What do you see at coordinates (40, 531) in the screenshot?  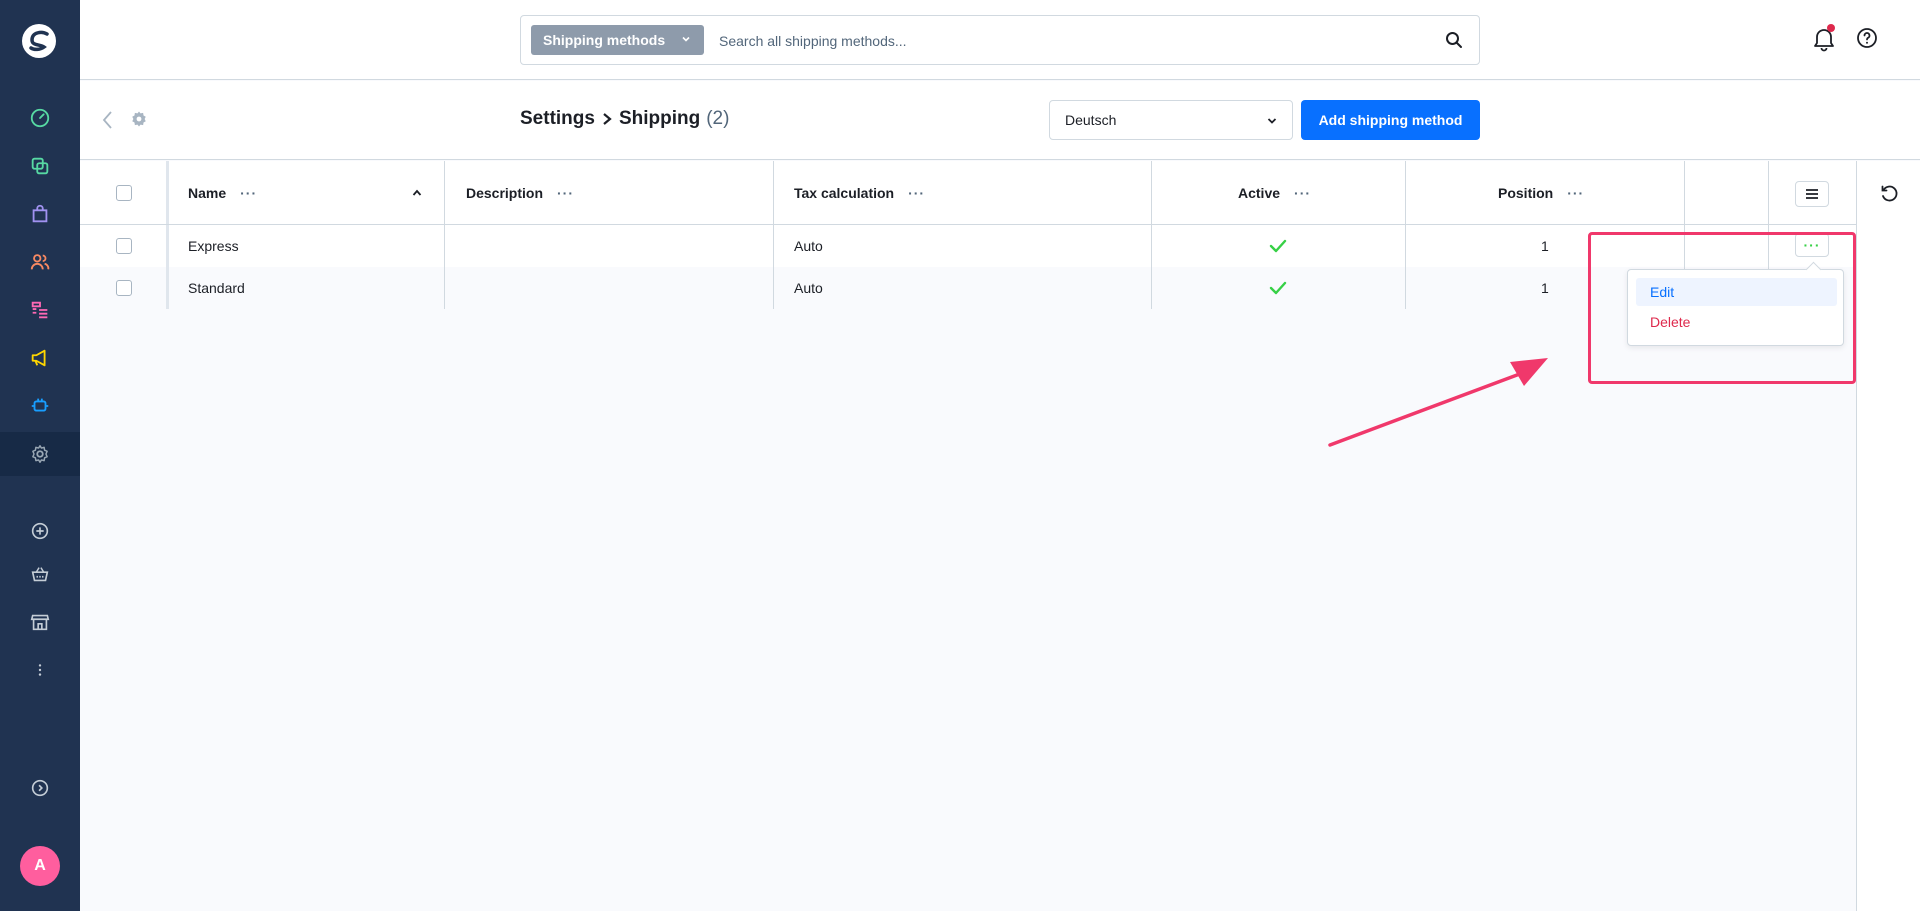 I see `add-circle-icon` at bounding box center [40, 531].